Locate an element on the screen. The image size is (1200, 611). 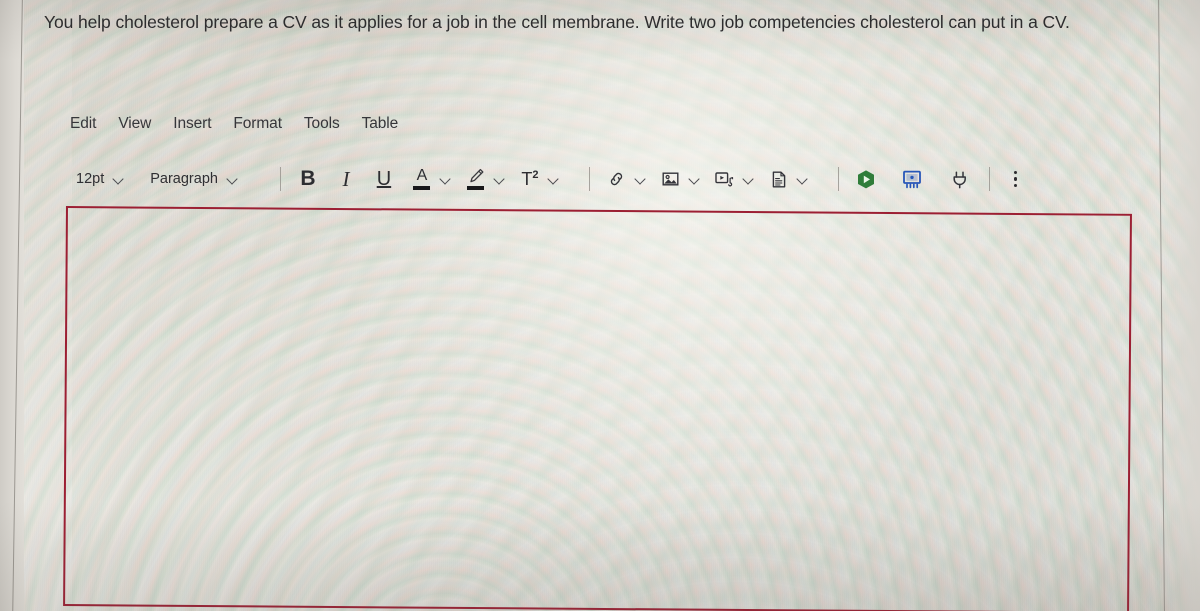
block-format-dropdown: Paragraph is located at coordinates (194, 179).